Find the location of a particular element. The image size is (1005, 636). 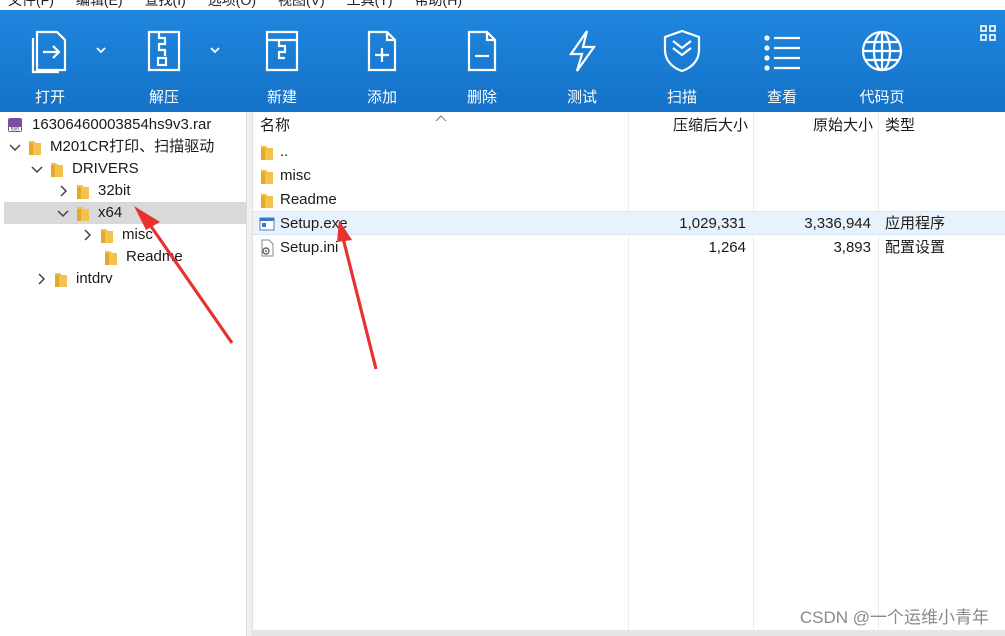

delete-file-icon is located at coordinates (482, 51).